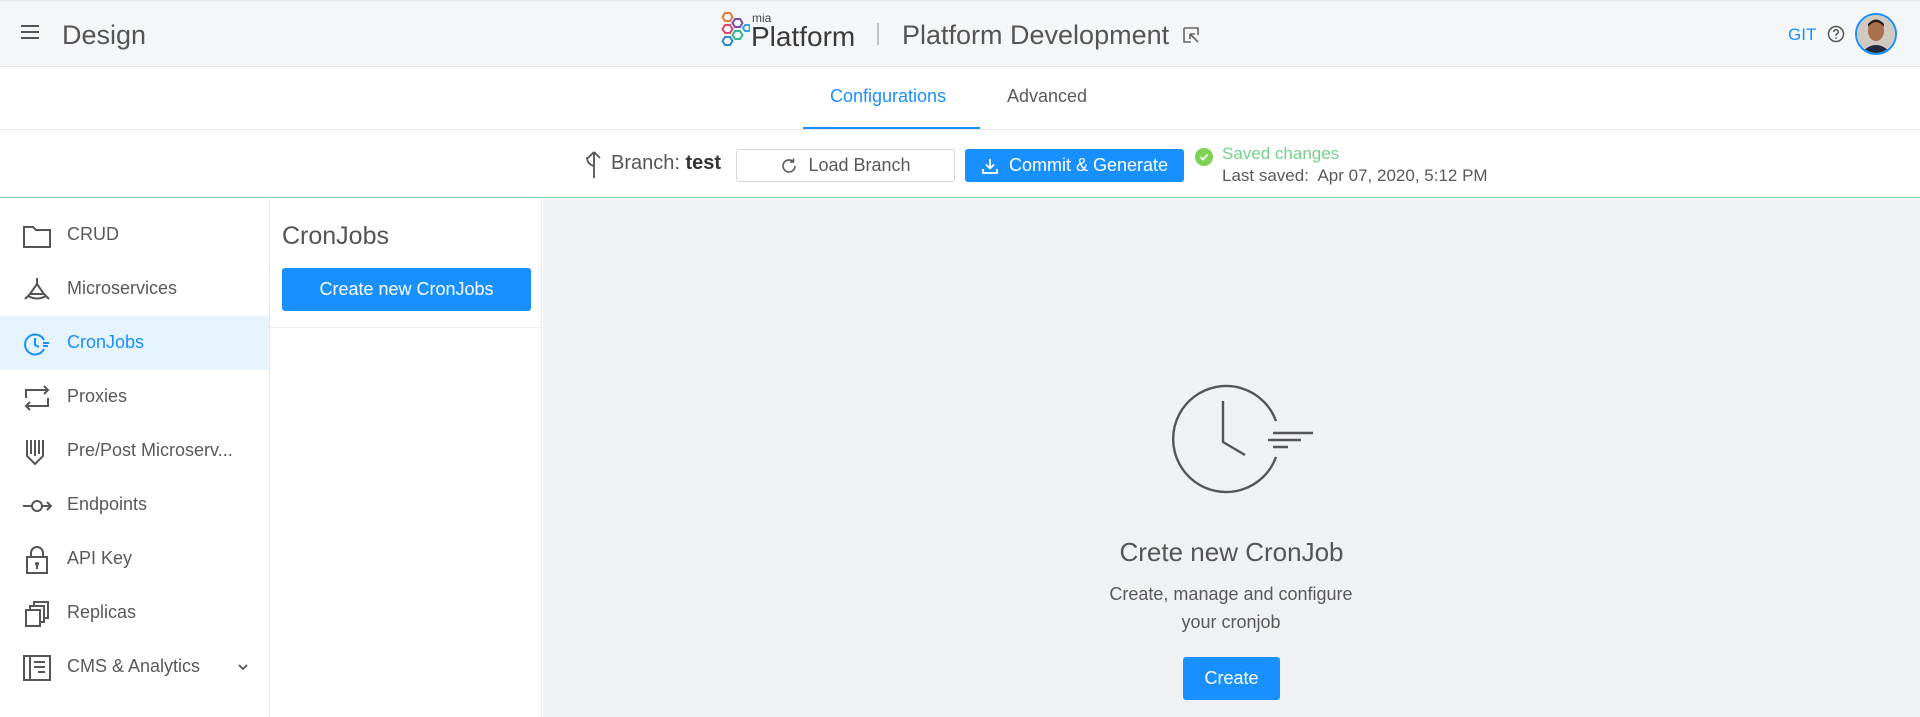 The width and height of the screenshot is (1920, 717). Describe the element at coordinates (990, 166) in the screenshot. I see `download-icon` at that location.